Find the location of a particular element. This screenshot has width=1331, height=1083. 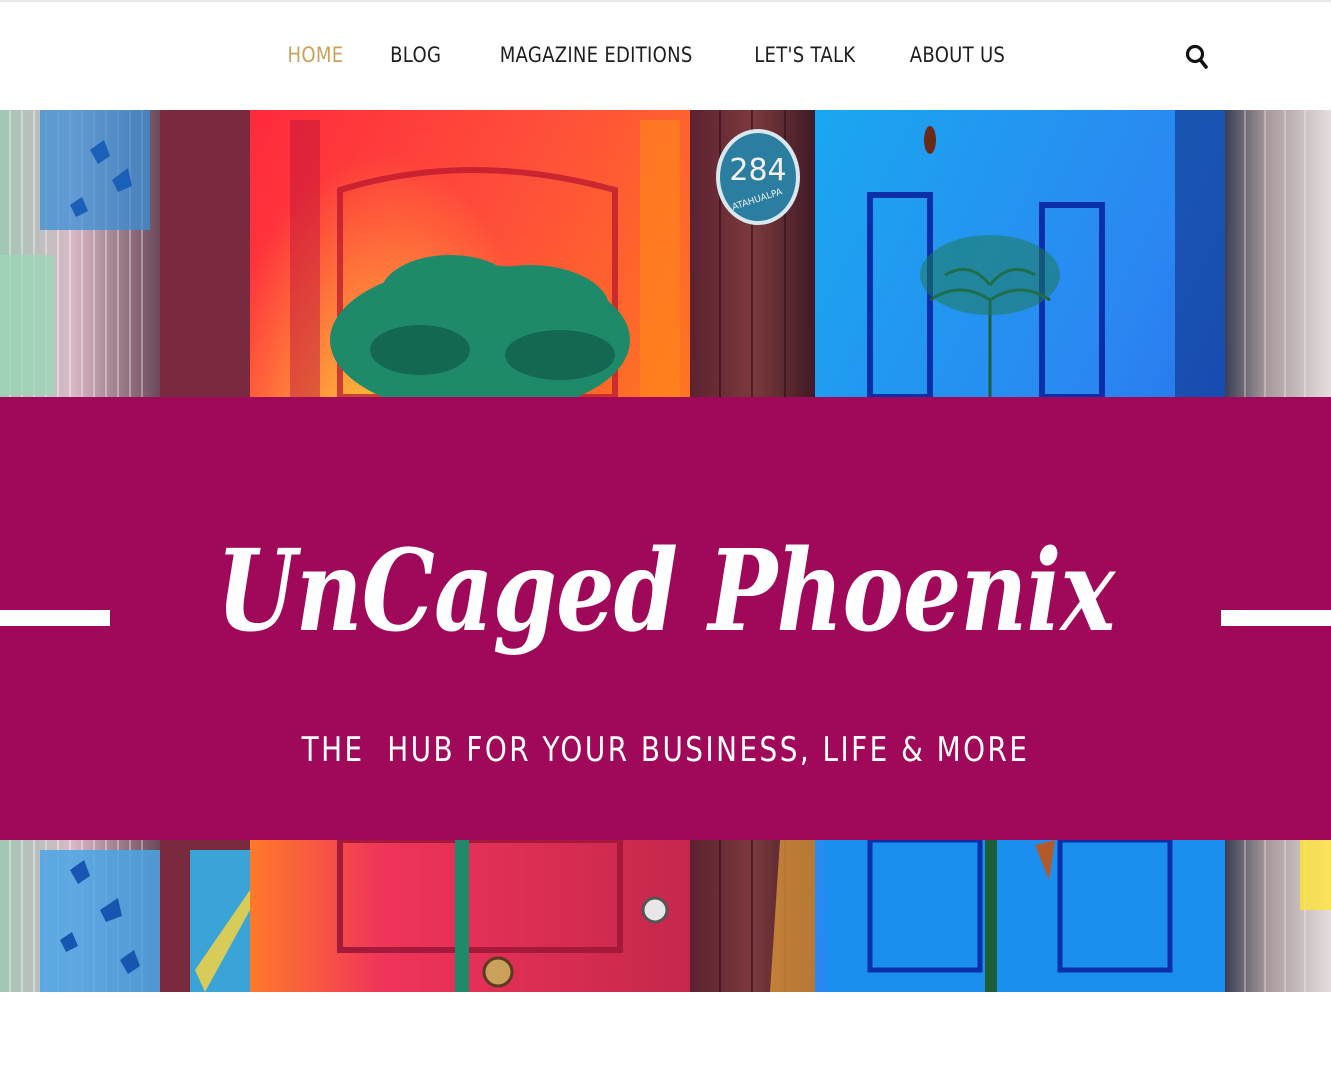

search-button is located at coordinates (1197, 57).